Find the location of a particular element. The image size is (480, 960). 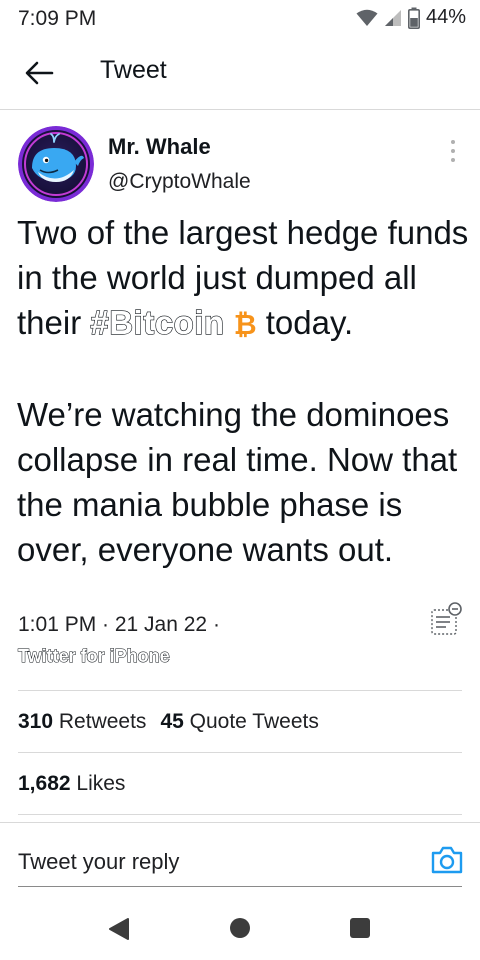

paragraph-spacer is located at coordinates (244, 369).